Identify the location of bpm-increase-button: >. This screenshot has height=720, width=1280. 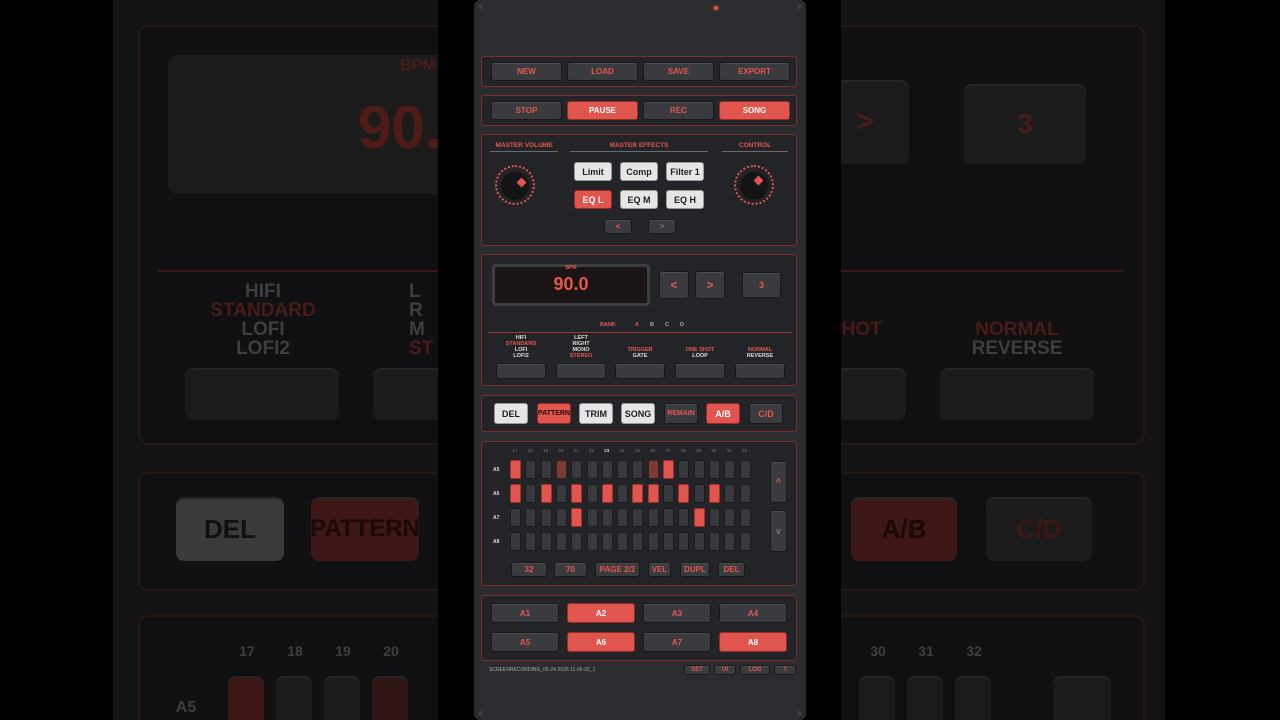
(710, 285).